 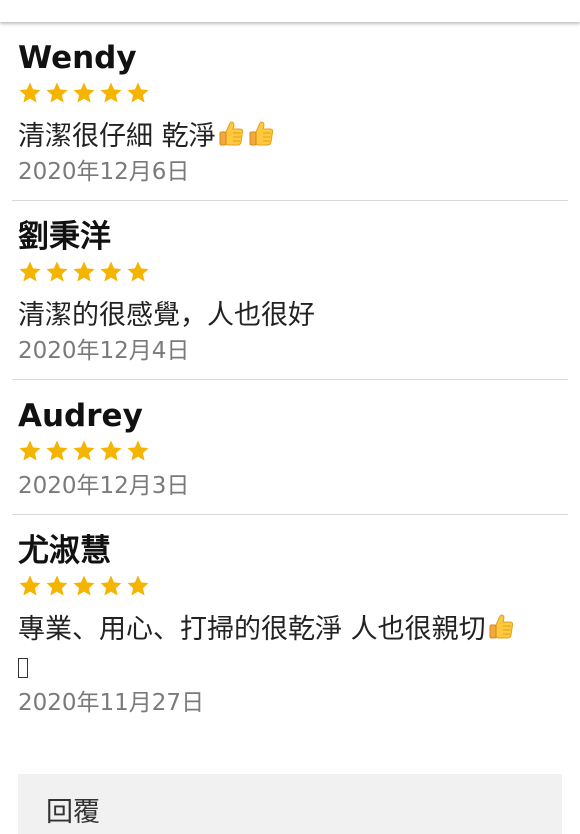 What do you see at coordinates (290, 804) in the screenshot?
I see `reply-button: 回覆` at bounding box center [290, 804].